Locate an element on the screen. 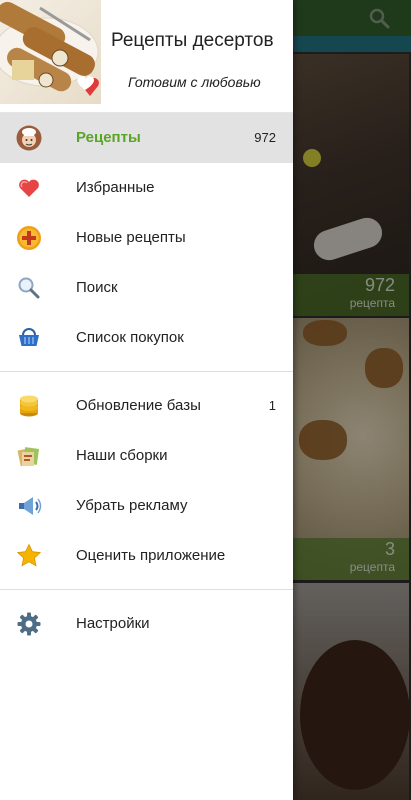 This screenshot has height=800, width=411. menu-item-label: Убрать рекламу is located at coordinates (132, 505).